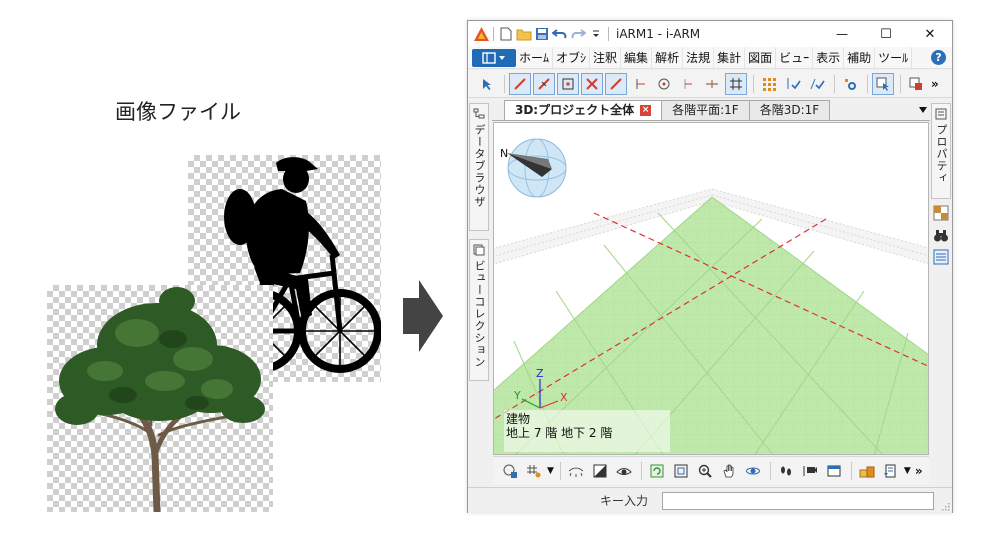 This screenshot has width=1000, height=536. What do you see at coordinates (524, 34) in the screenshot?
I see `open-folder-icon` at bounding box center [524, 34].